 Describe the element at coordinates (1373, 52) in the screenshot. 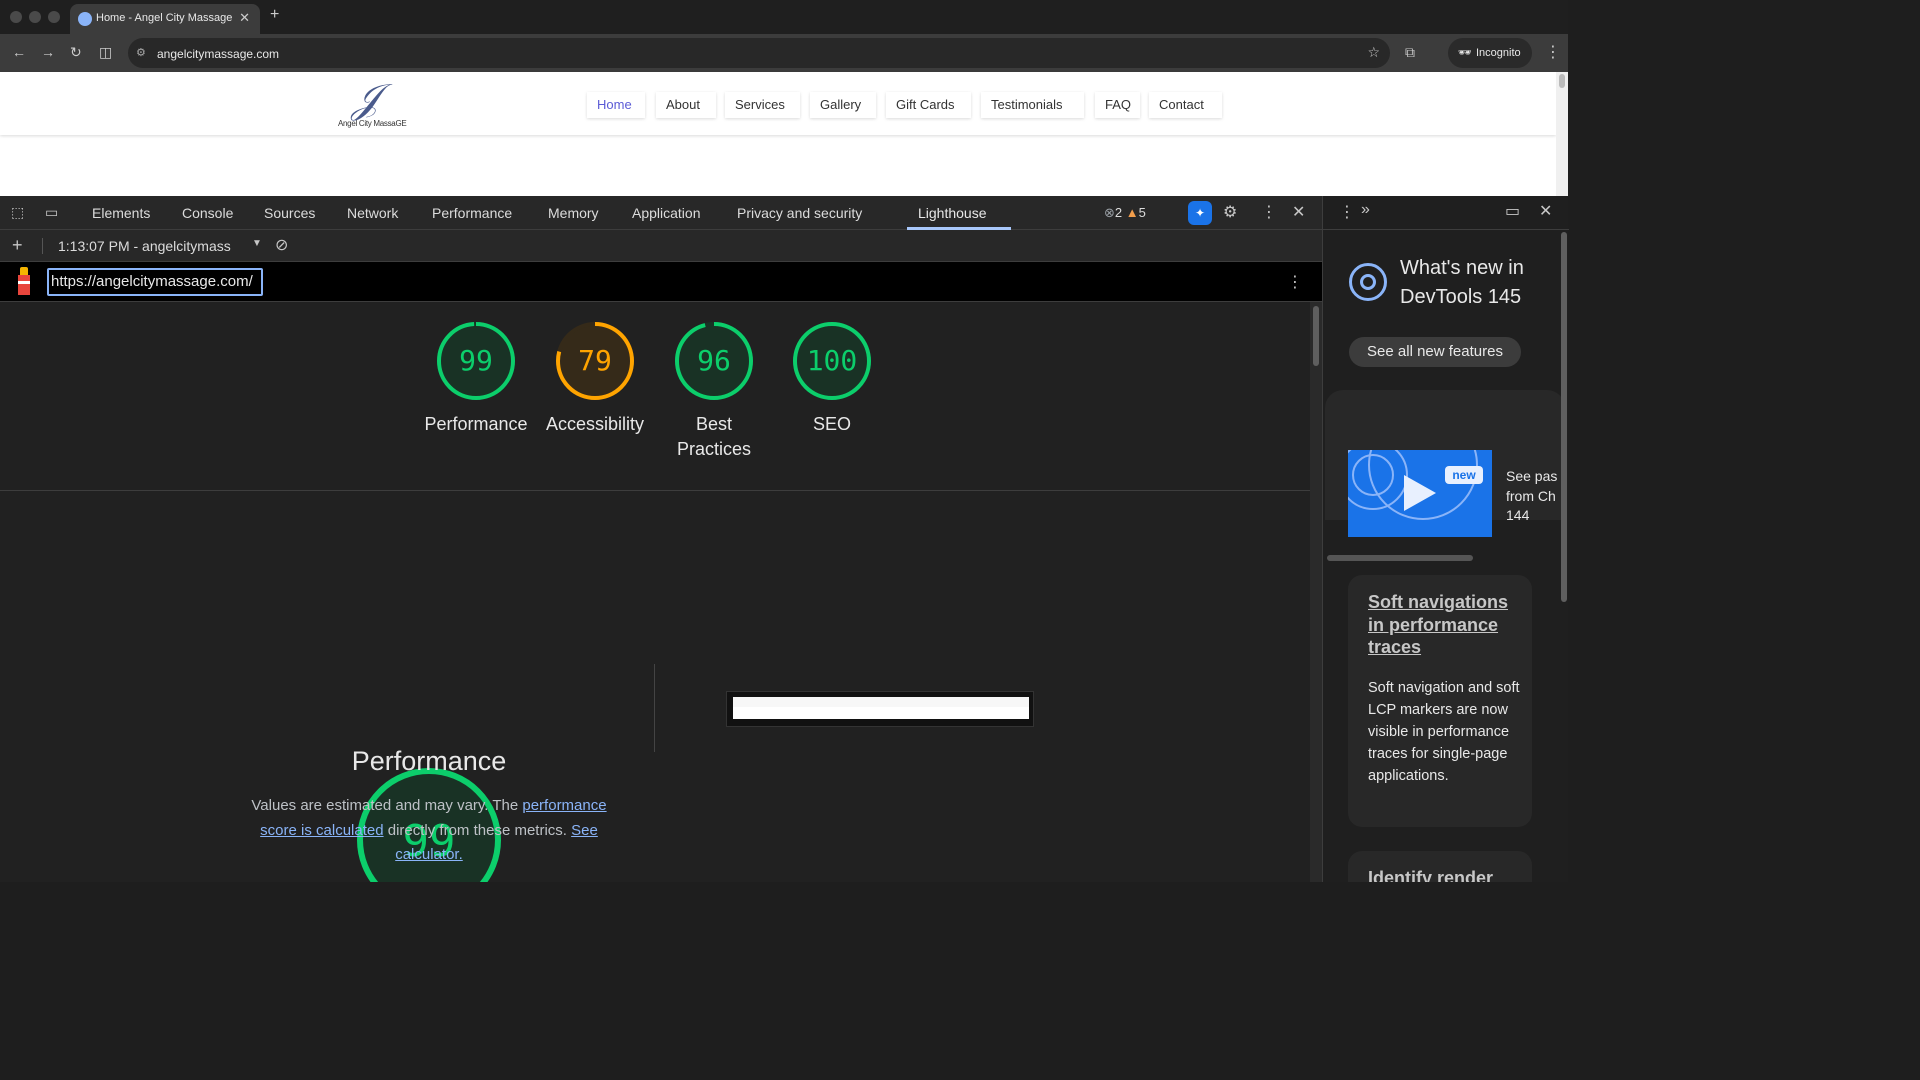

I see `bookmark-star-icon: ☆` at that location.